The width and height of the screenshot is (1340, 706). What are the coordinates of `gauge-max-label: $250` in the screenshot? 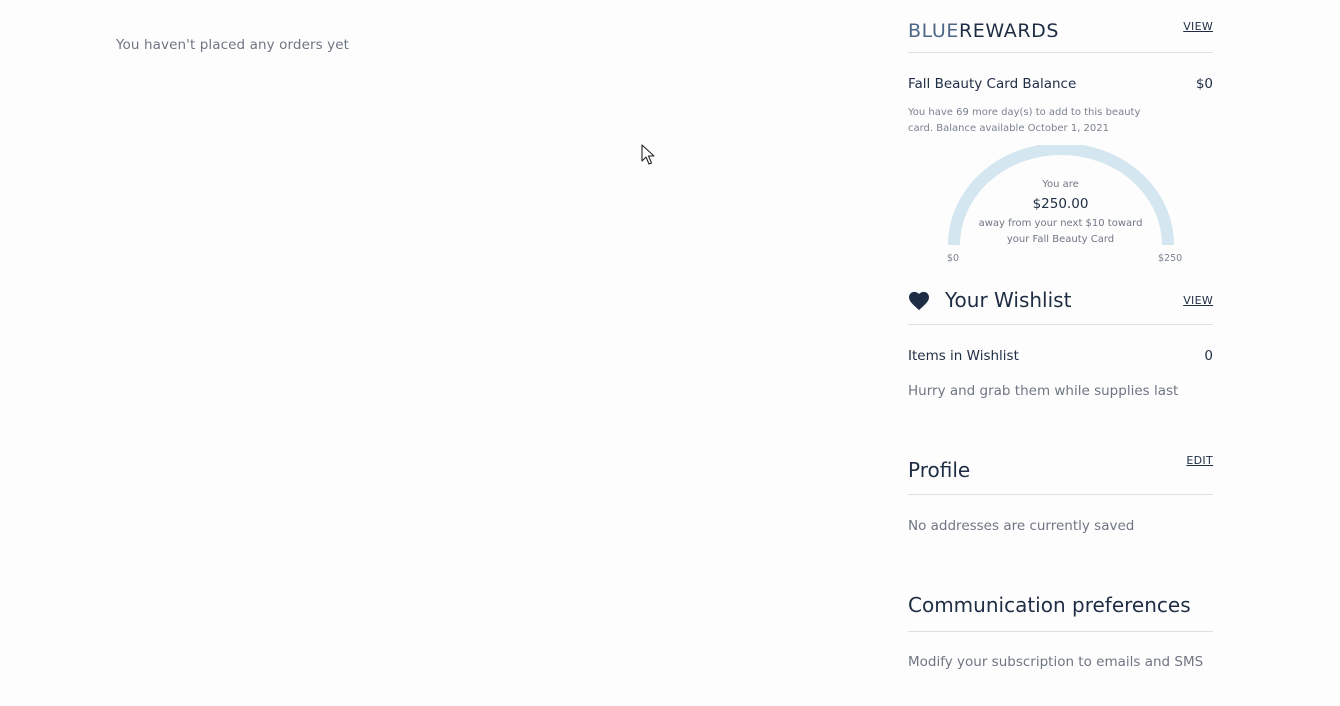 It's located at (1170, 258).